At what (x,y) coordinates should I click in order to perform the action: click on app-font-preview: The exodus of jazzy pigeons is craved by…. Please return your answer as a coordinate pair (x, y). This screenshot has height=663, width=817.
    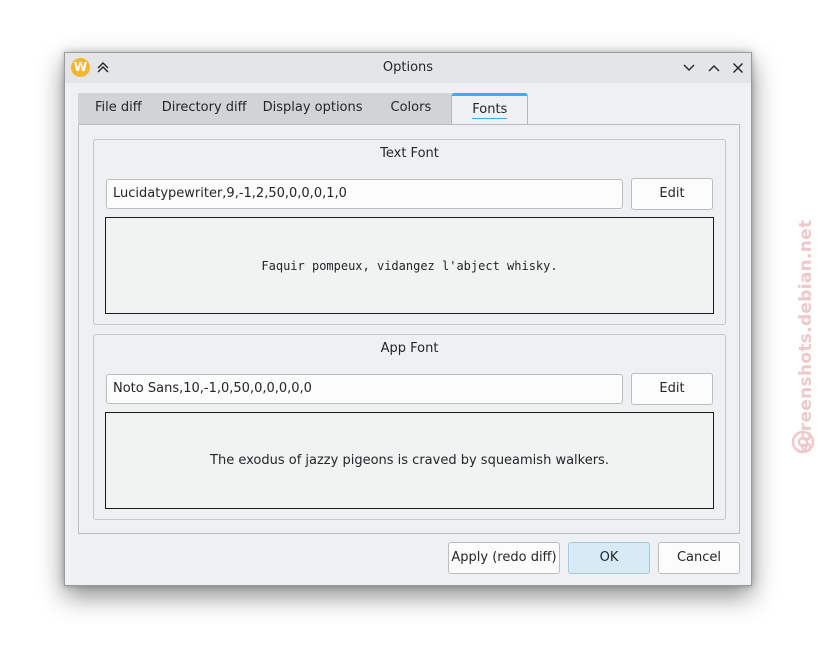
    Looking at the image, I should click on (409, 460).